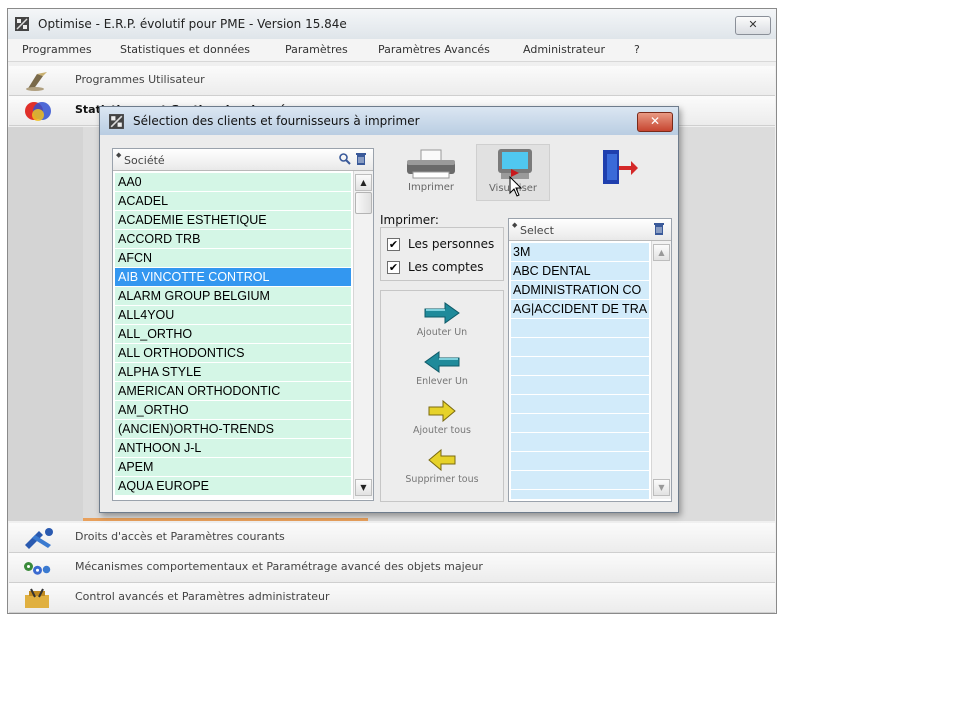 This screenshot has height=720, width=960. I want to click on scroll-thumb, so click(363, 203).